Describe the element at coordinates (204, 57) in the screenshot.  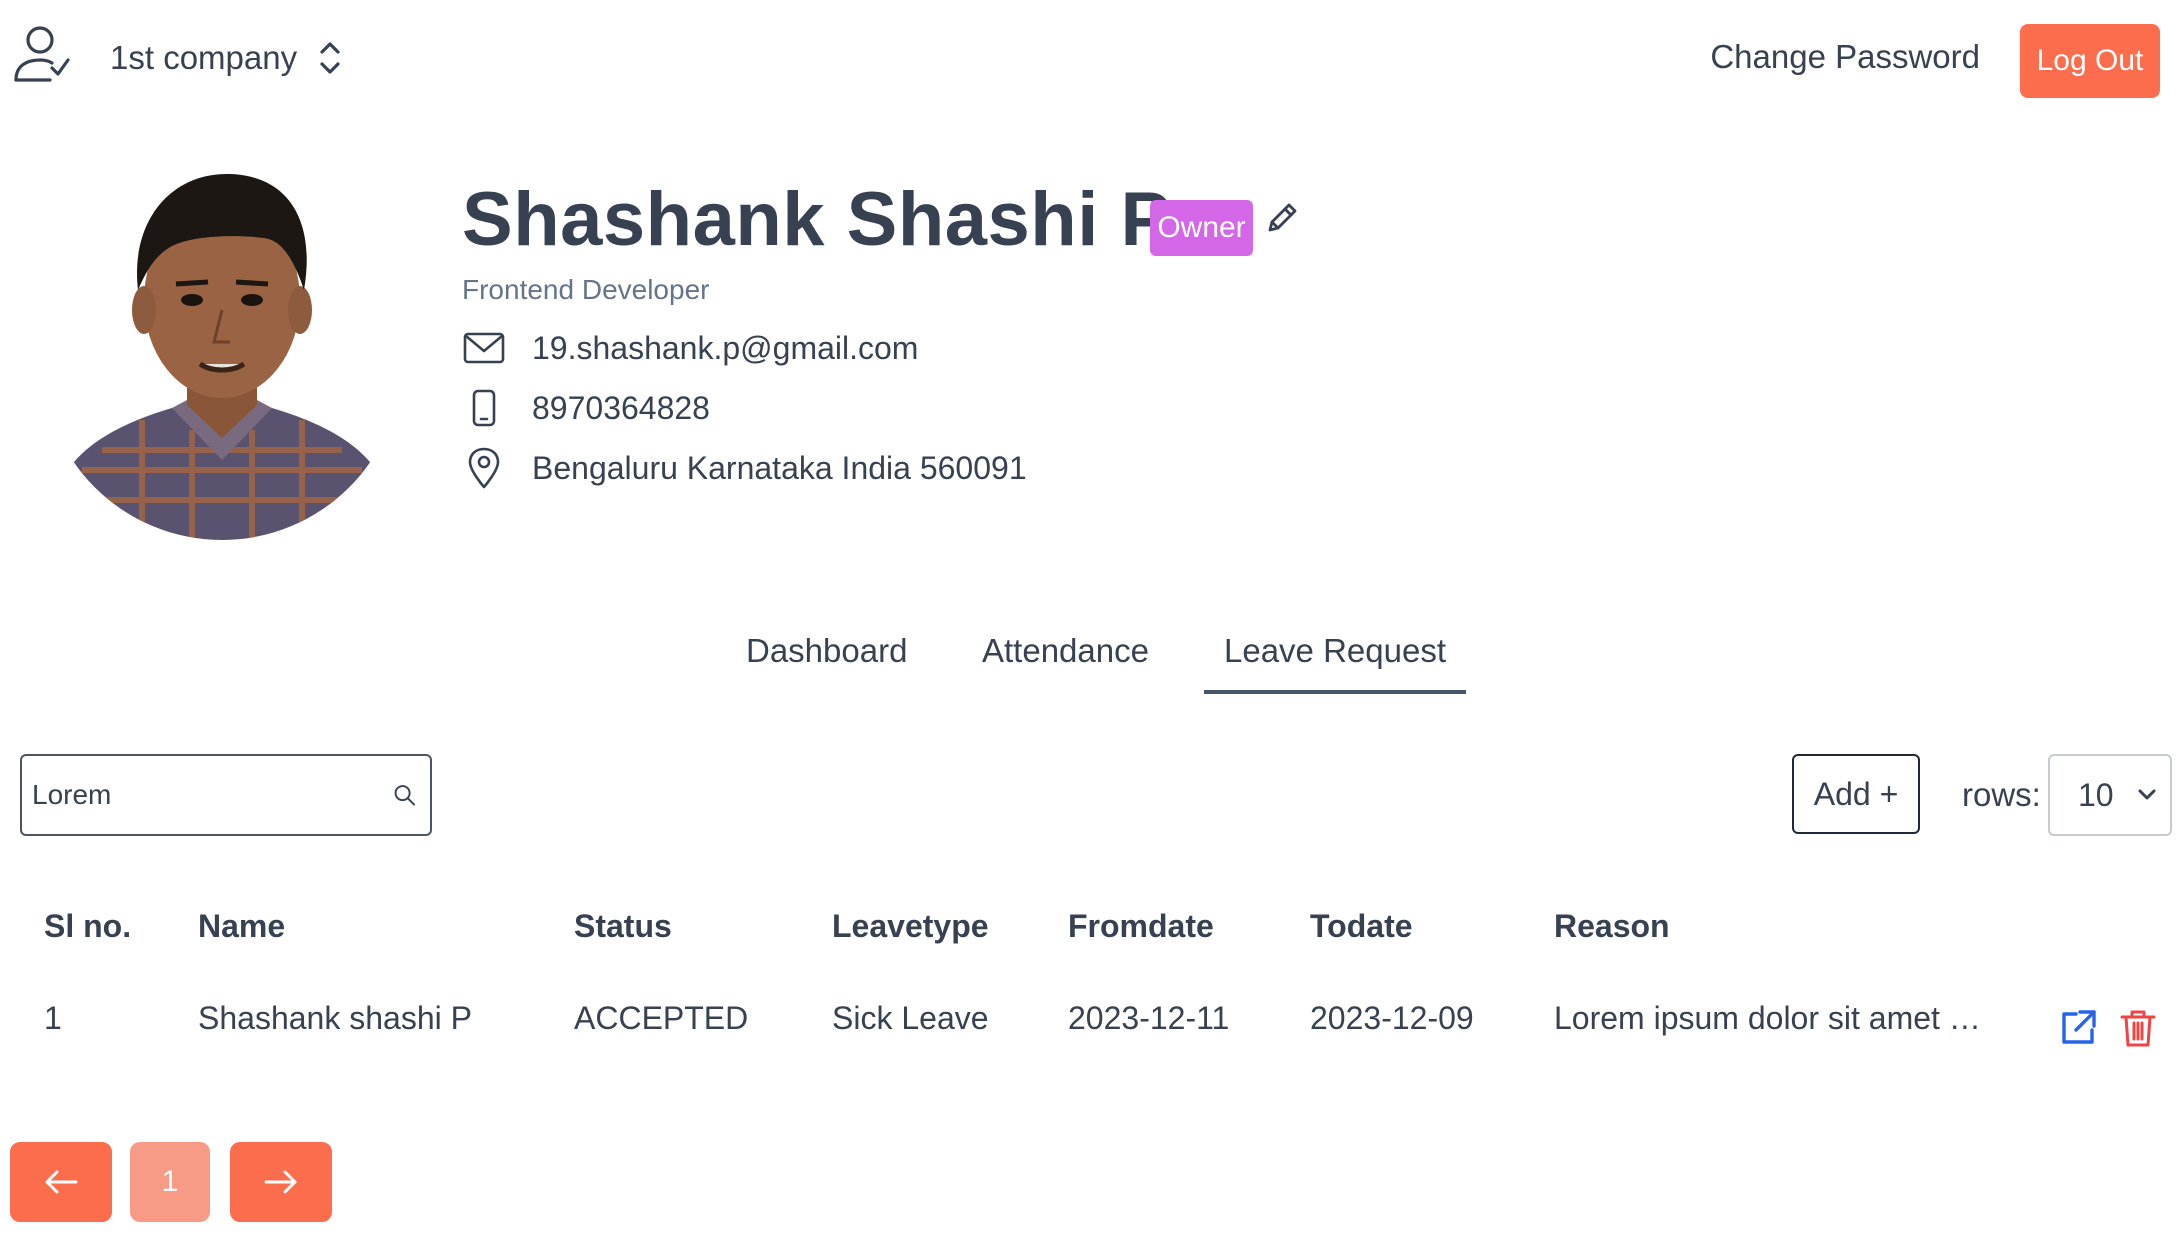
I see `company-name: 1st company` at that location.